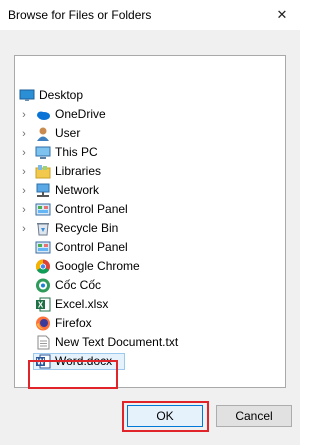 This screenshot has height=445, width=320. I want to click on tree-item-user: › User, so click(150, 133).